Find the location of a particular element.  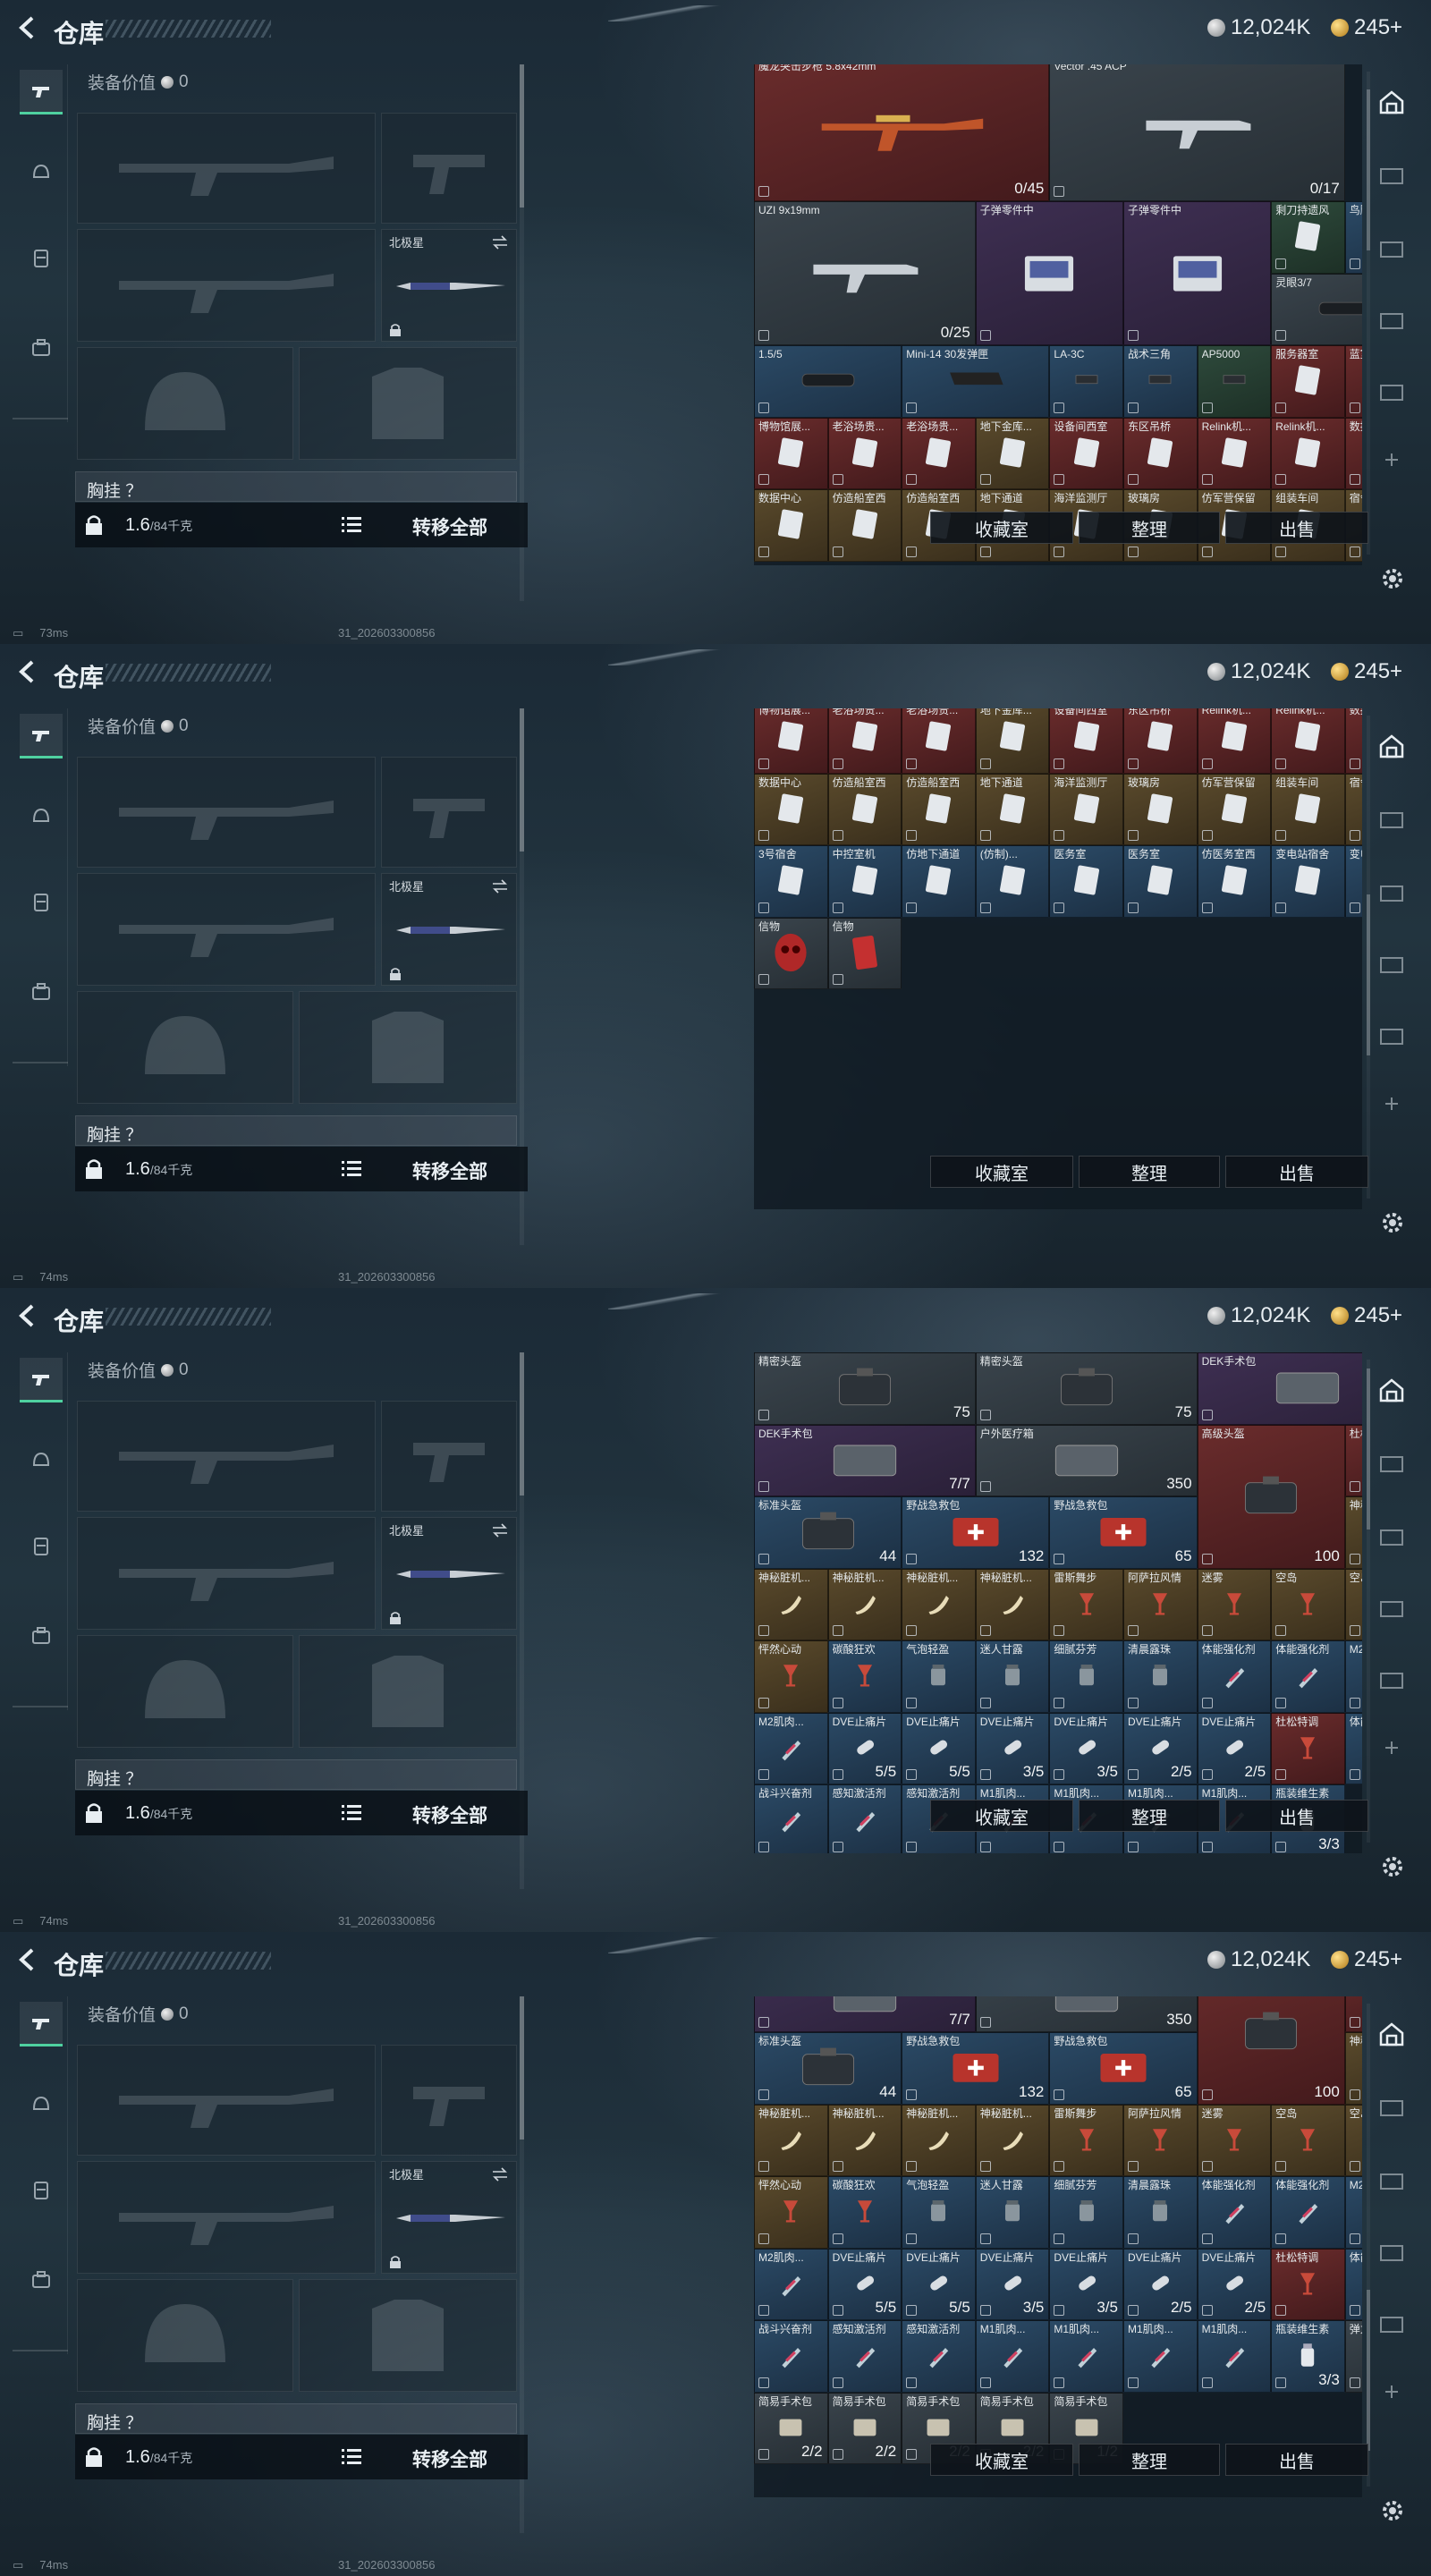

inventory-item: 中控室机 is located at coordinates (865, 881).